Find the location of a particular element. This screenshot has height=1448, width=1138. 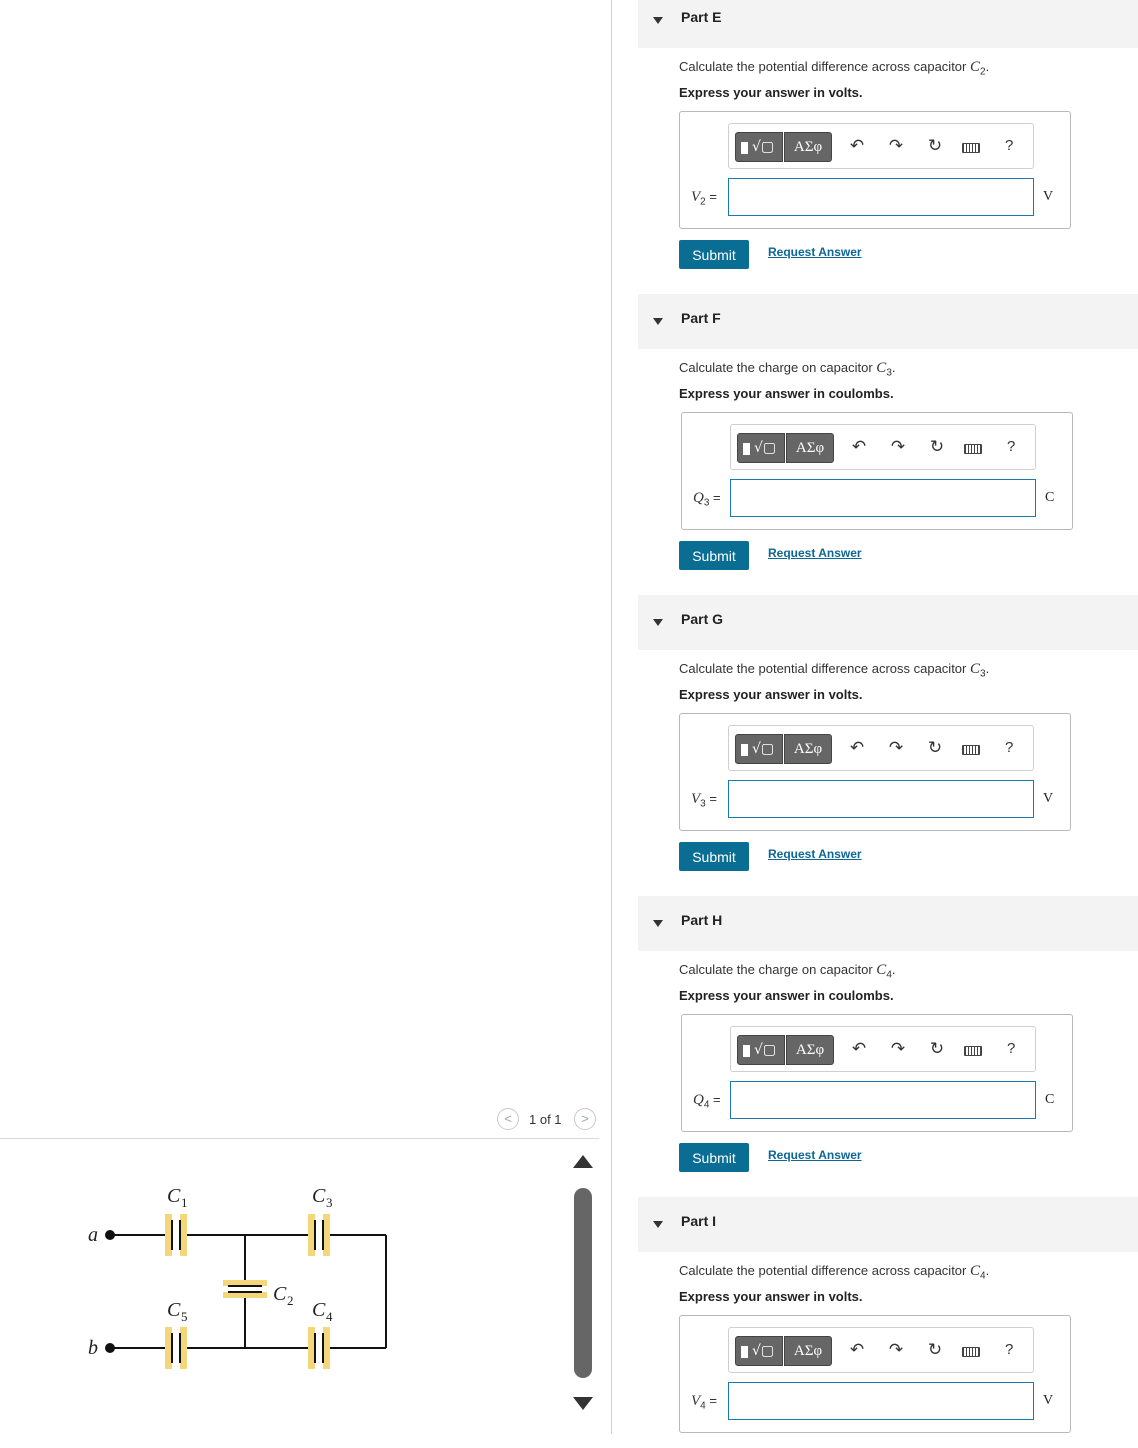

prev-page-icon: < is located at coordinates (508, 1118).